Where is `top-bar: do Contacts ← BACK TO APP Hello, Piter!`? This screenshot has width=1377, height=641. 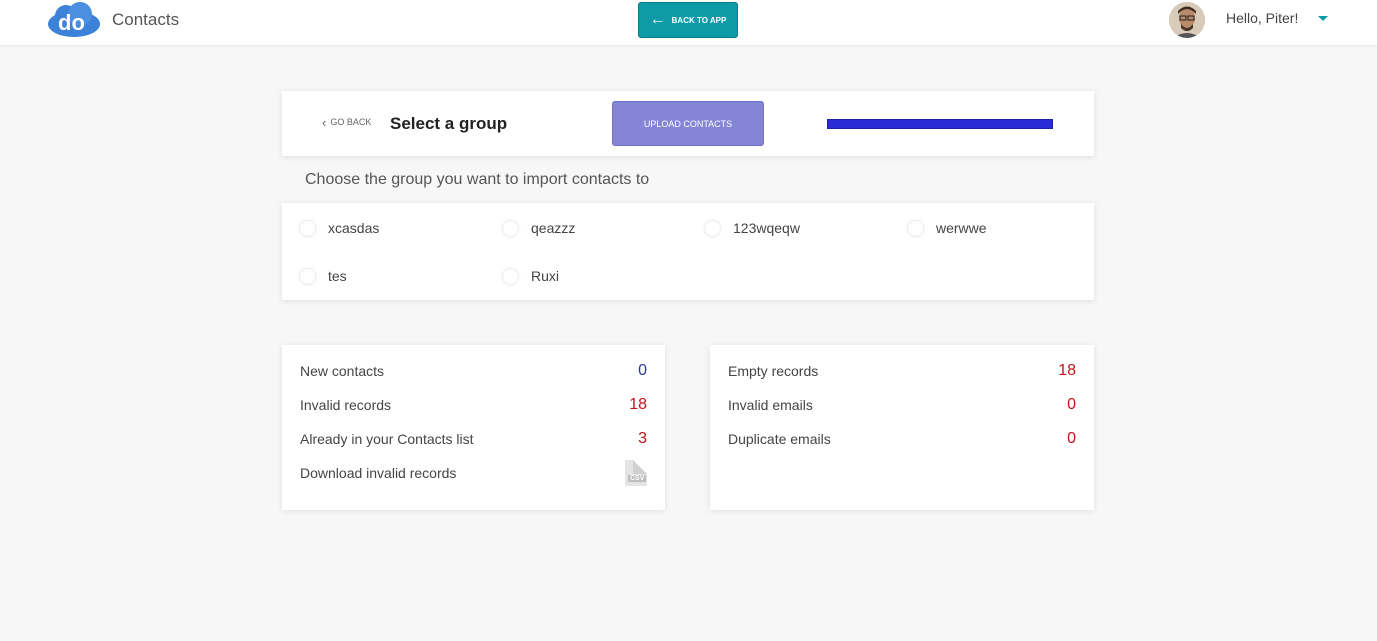
top-bar: do Contacts ← BACK TO APP Hello, Piter! is located at coordinates (688, 22).